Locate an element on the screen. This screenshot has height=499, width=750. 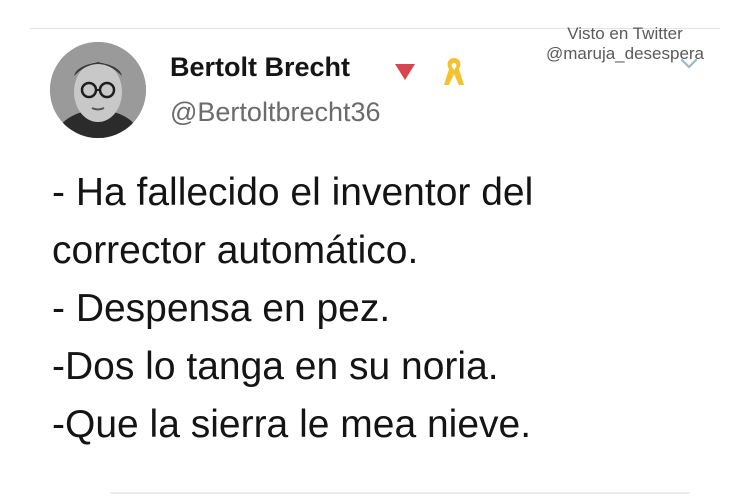
watermark: Visto en Twitter @maruja_desespera is located at coordinates (625, 44).